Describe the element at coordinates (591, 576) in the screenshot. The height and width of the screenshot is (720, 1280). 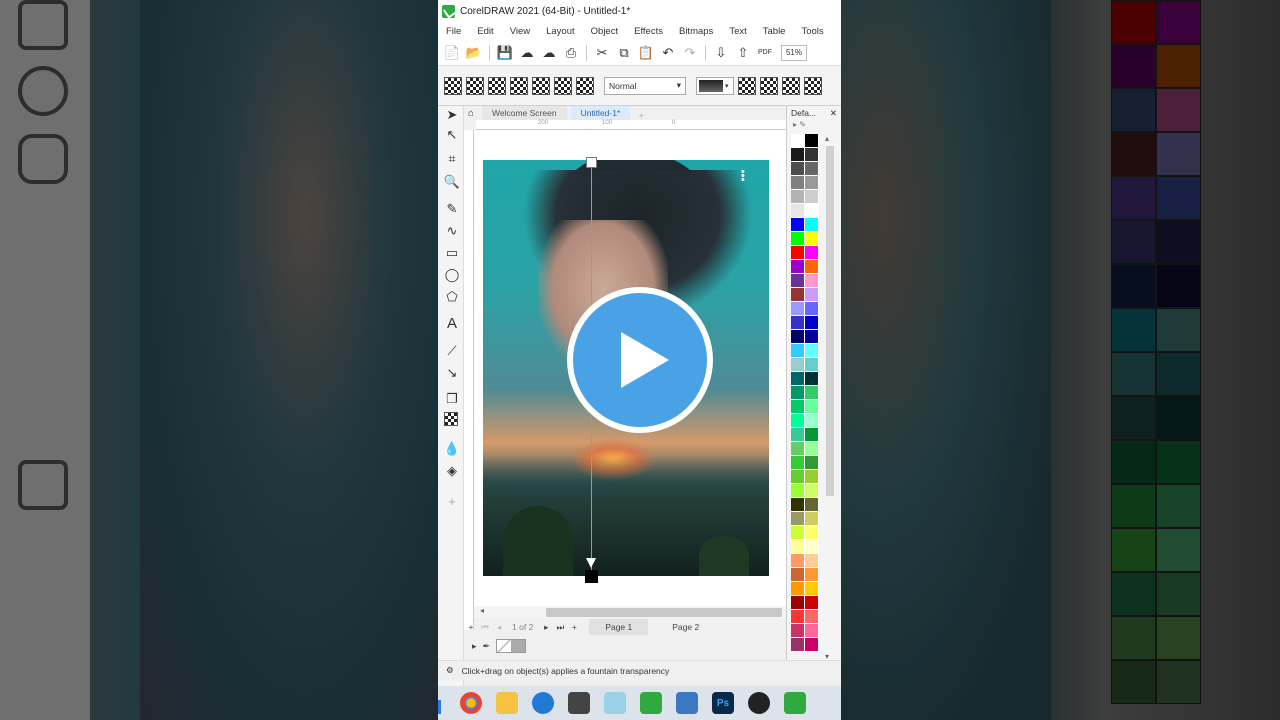
I see `transparency-end-handle` at that location.